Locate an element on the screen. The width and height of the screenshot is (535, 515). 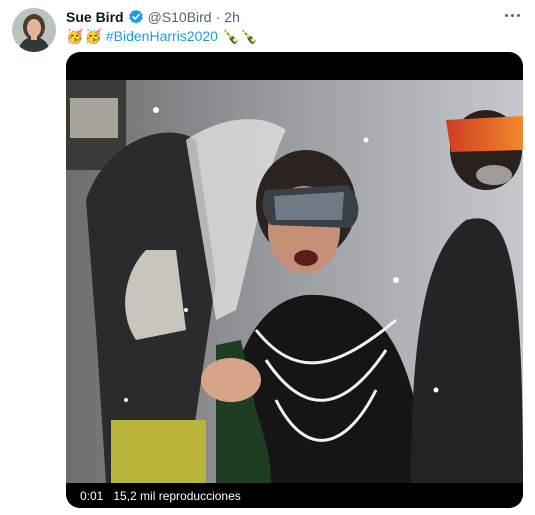
avatar is located at coordinates (34, 30).